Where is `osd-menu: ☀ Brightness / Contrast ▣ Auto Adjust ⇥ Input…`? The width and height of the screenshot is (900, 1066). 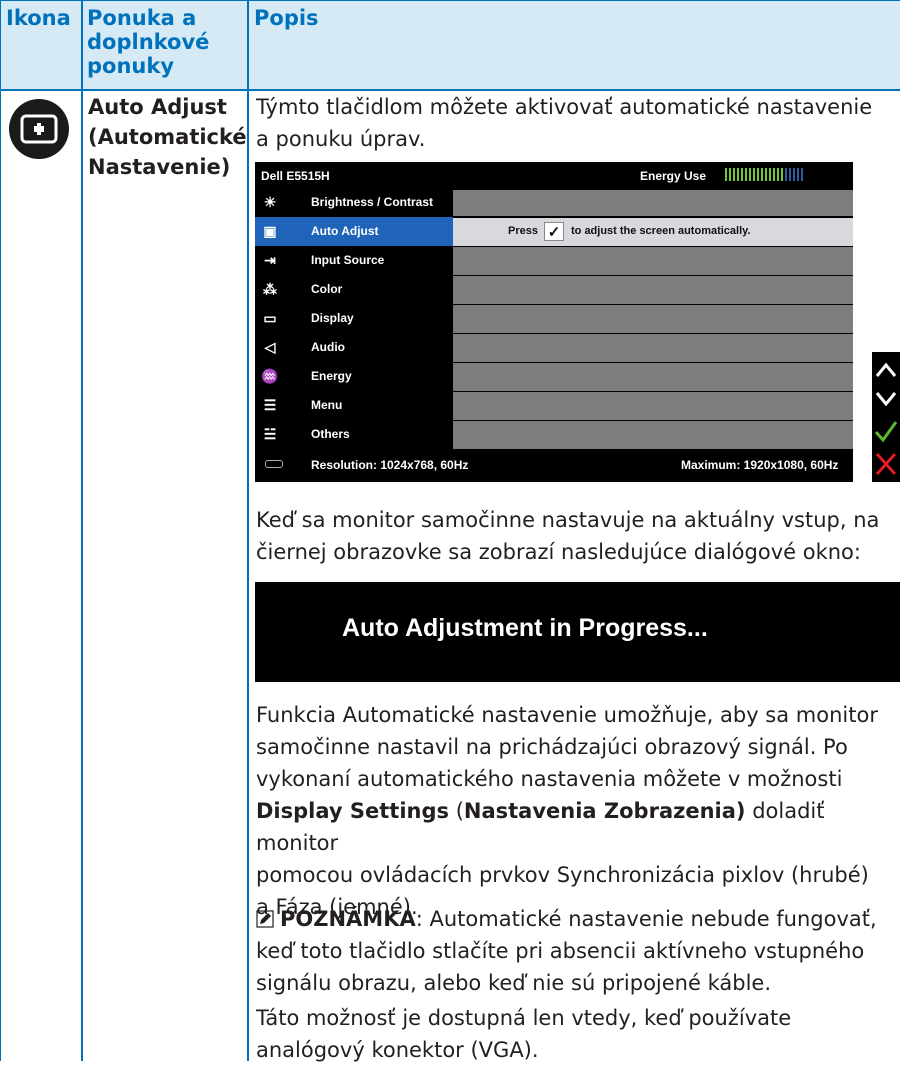
osd-menu: ☀ Brightness / Contrast ▣ Auto Adjust ⇥ Input… is located at coordinates (354, 318).